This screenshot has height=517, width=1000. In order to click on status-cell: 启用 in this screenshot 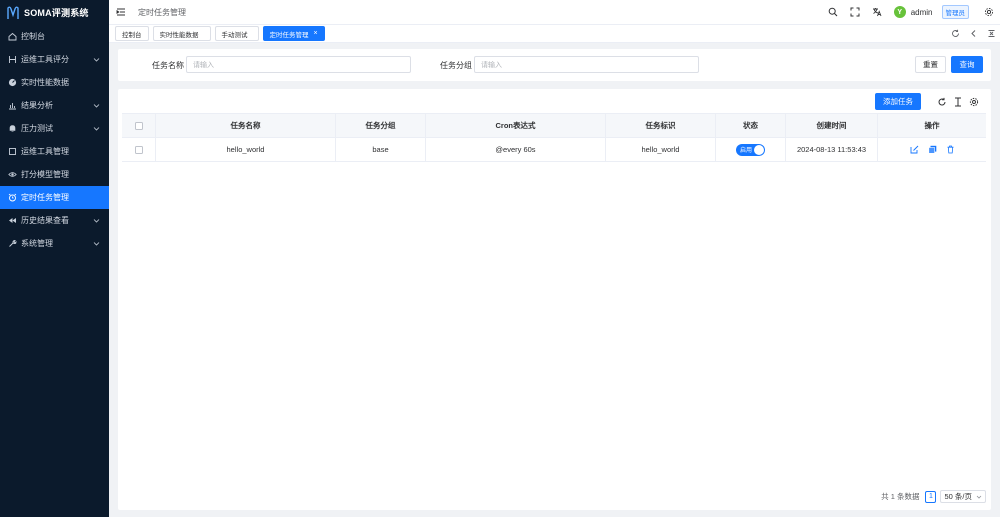, I will do `click(751, 149)`.